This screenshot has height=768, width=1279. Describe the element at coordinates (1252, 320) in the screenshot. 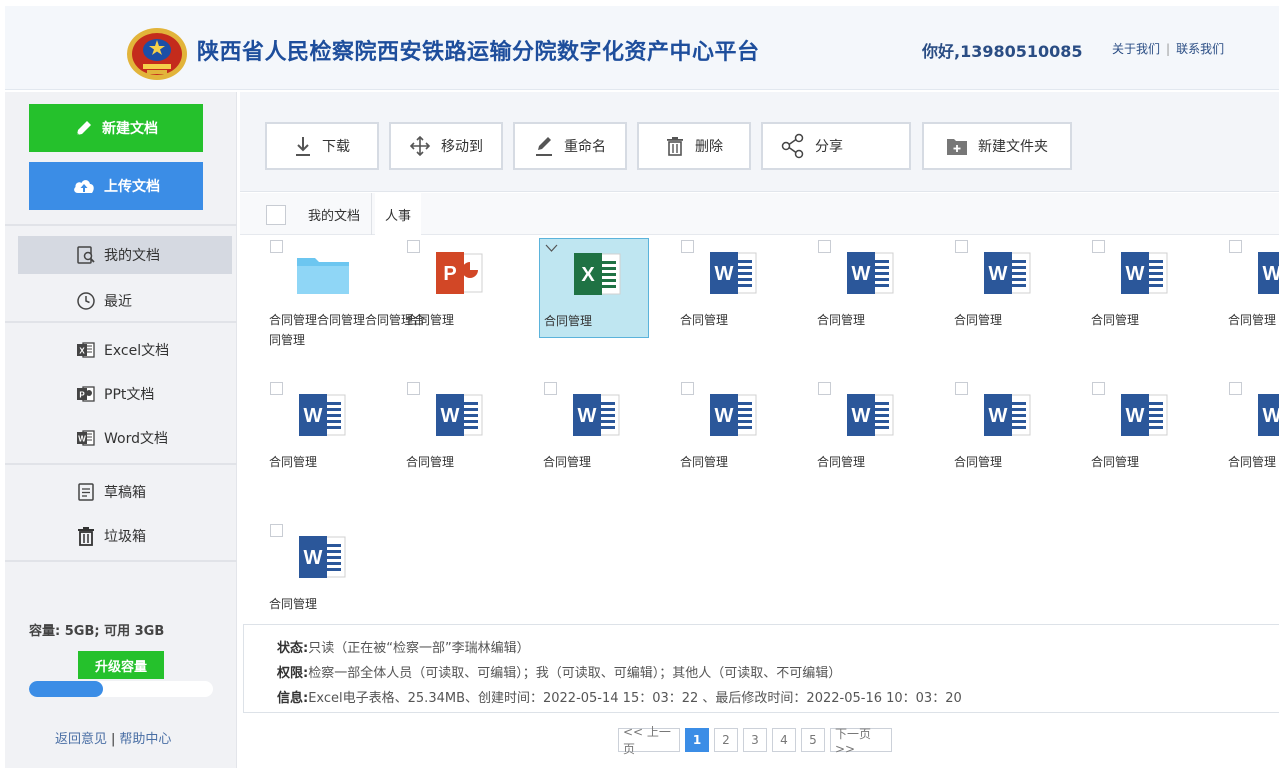

I see `file-name: 合同管理` at that location.